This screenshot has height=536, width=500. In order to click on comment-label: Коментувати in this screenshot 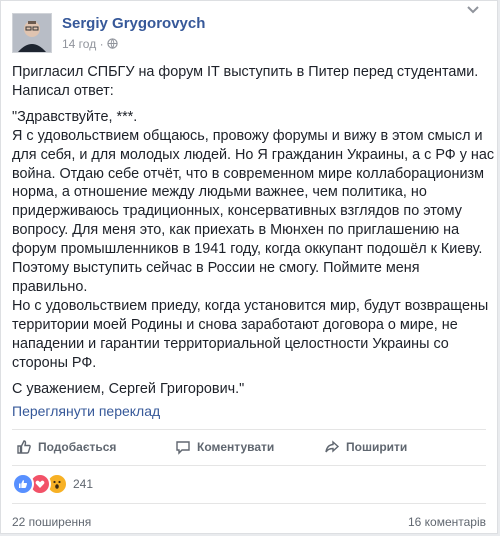, I will do `click(236, 447)`.